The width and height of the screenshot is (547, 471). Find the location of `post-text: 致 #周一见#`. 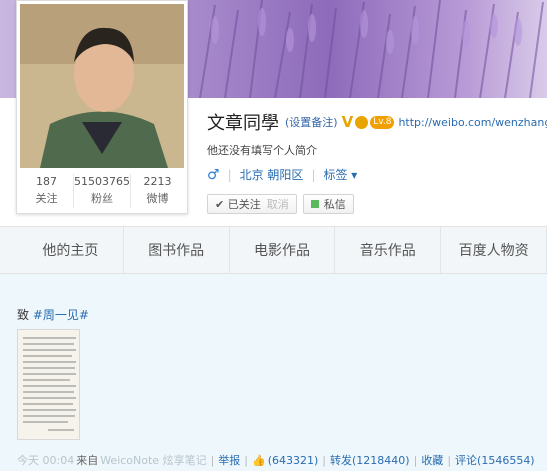

post-text: 致 #周一见# is located at coordinates (53, 314).